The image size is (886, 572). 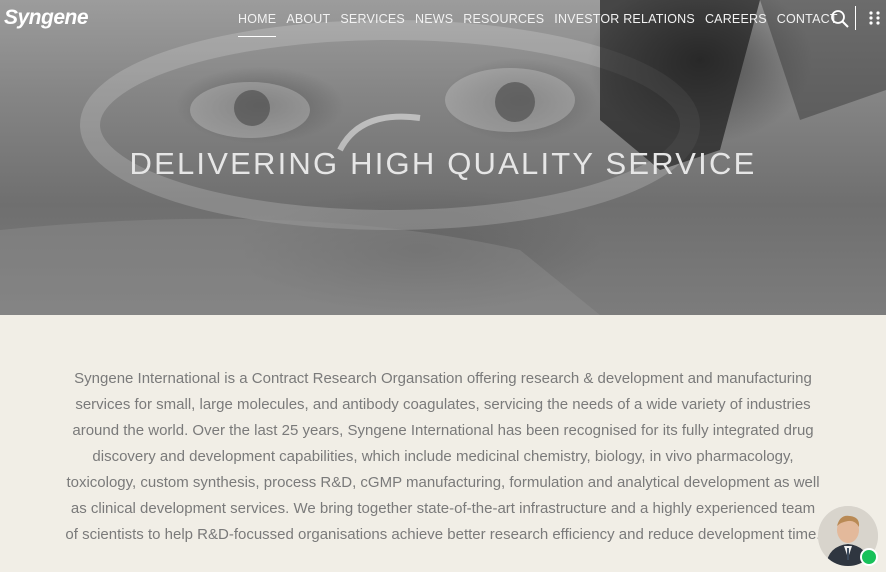 I want to click on nav-divider, so click(x=855, y=18).